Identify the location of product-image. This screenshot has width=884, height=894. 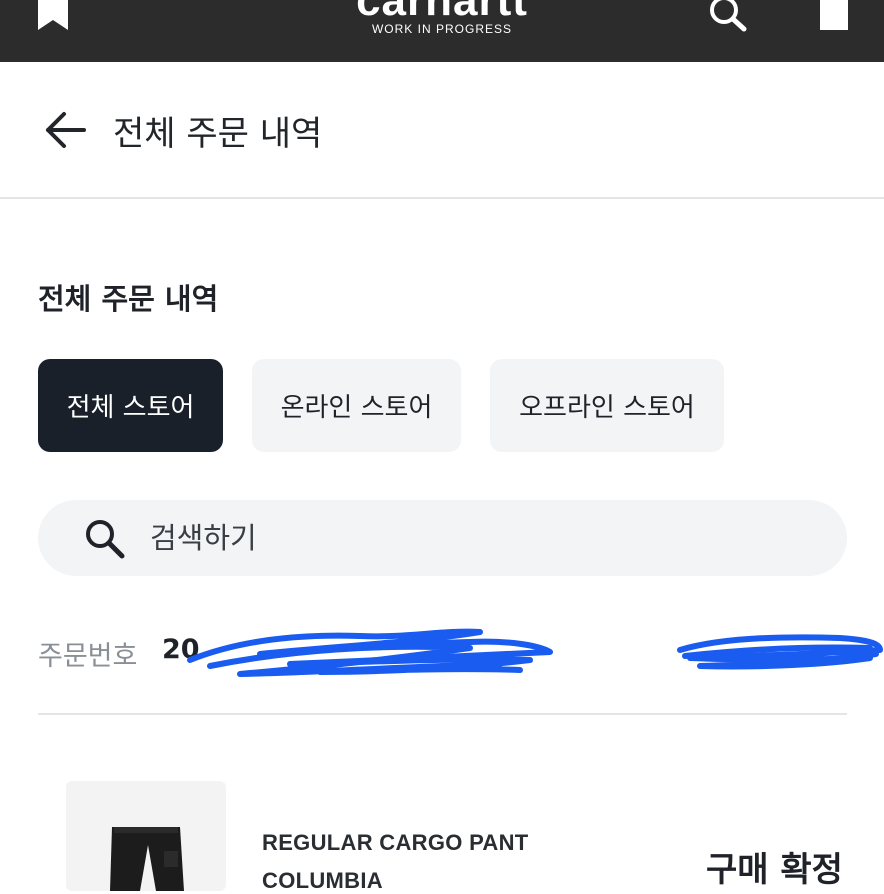
(146, 836).